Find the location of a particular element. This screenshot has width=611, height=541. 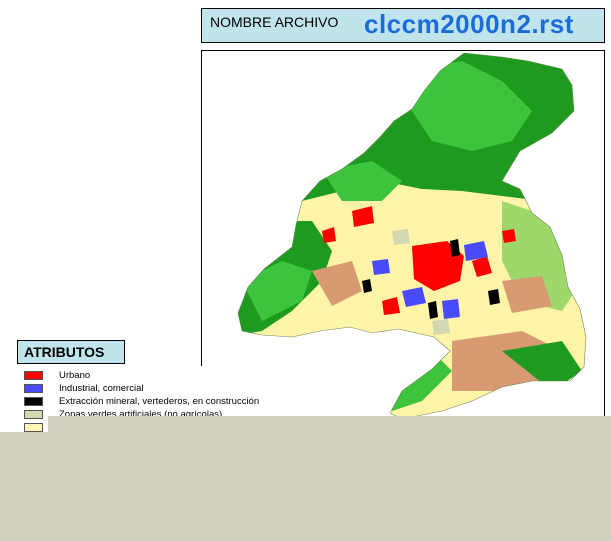

file-name-header: NOMBRE ARCHIVO clccm2000n2.rst is located at coordinates (403, 25).